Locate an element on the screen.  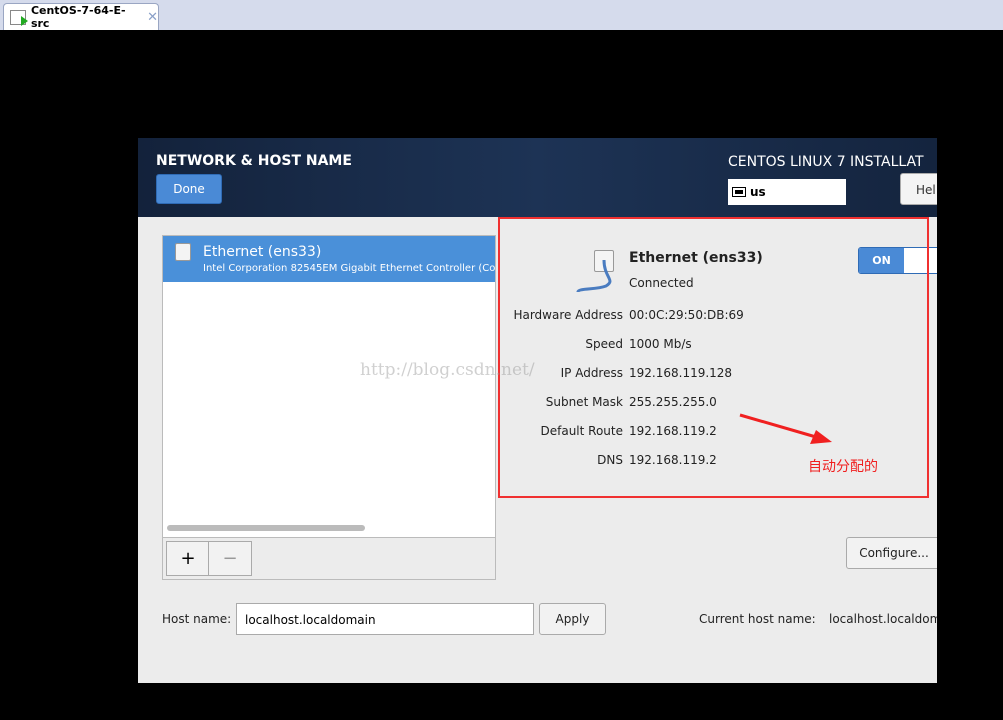
add-device-button: + is located at coordinates (188, 558).